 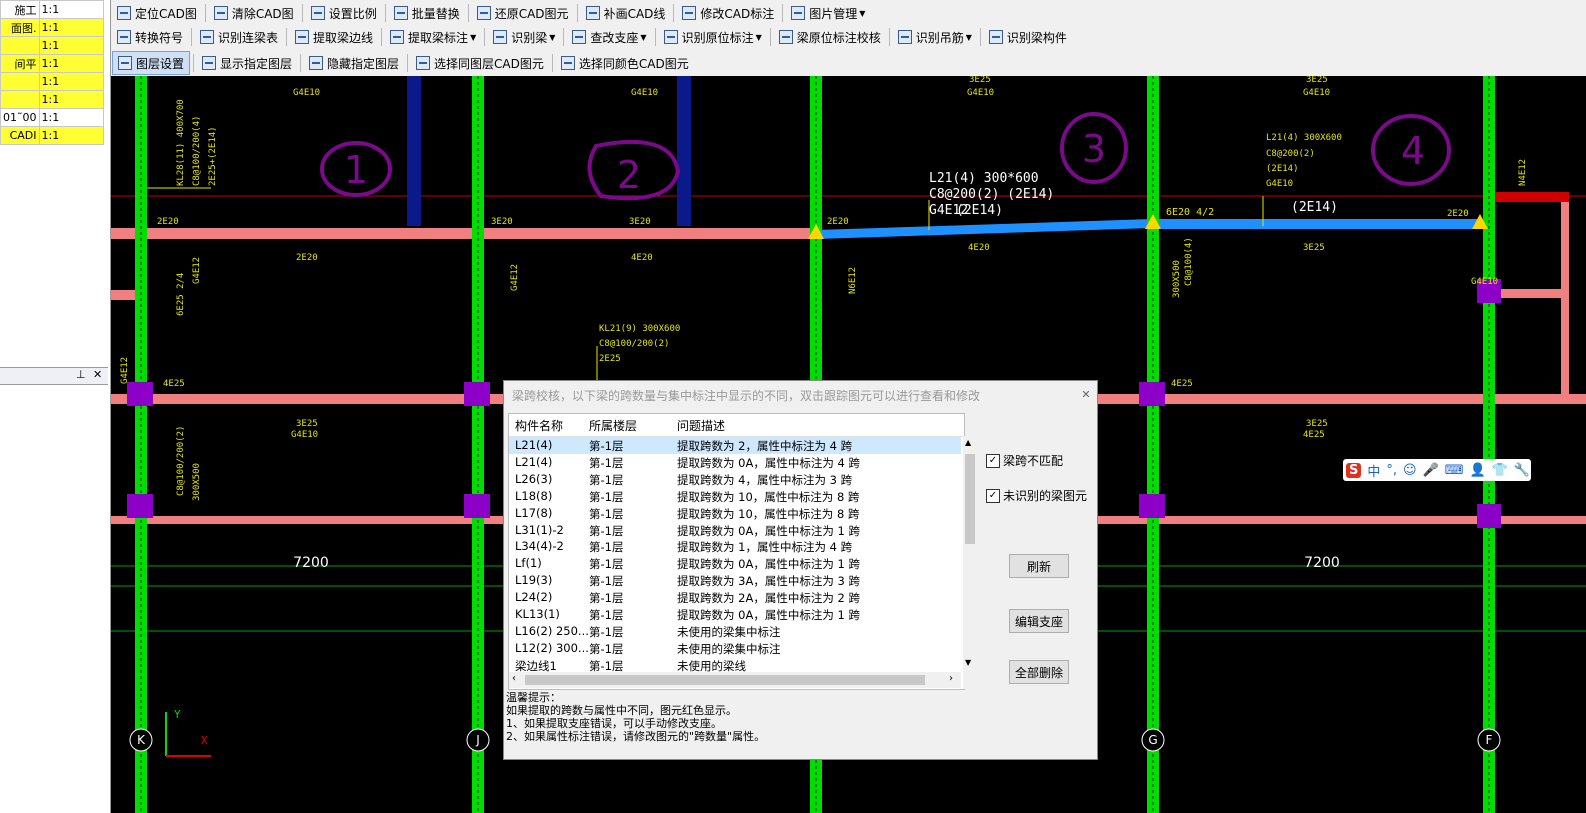 What do you see at coordinates (968, 442) in the screenshot?
I see `scroll-up-icon: ▲` at bounding box center [968, 442].